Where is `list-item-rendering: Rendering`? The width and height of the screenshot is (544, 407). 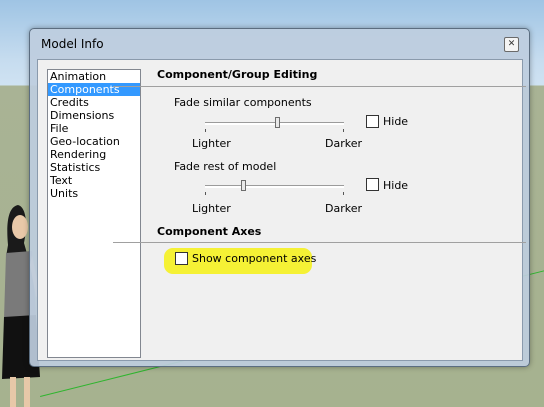 list-item-rendering: Rendering is located at coordinates (94, 154).